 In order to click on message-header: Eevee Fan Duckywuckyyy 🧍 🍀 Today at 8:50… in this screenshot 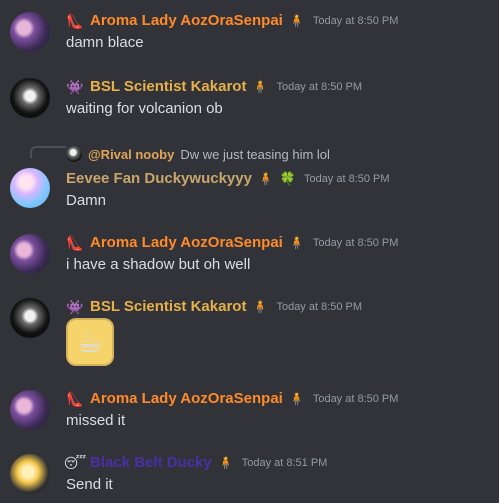, I will do `click(228, 179)`.